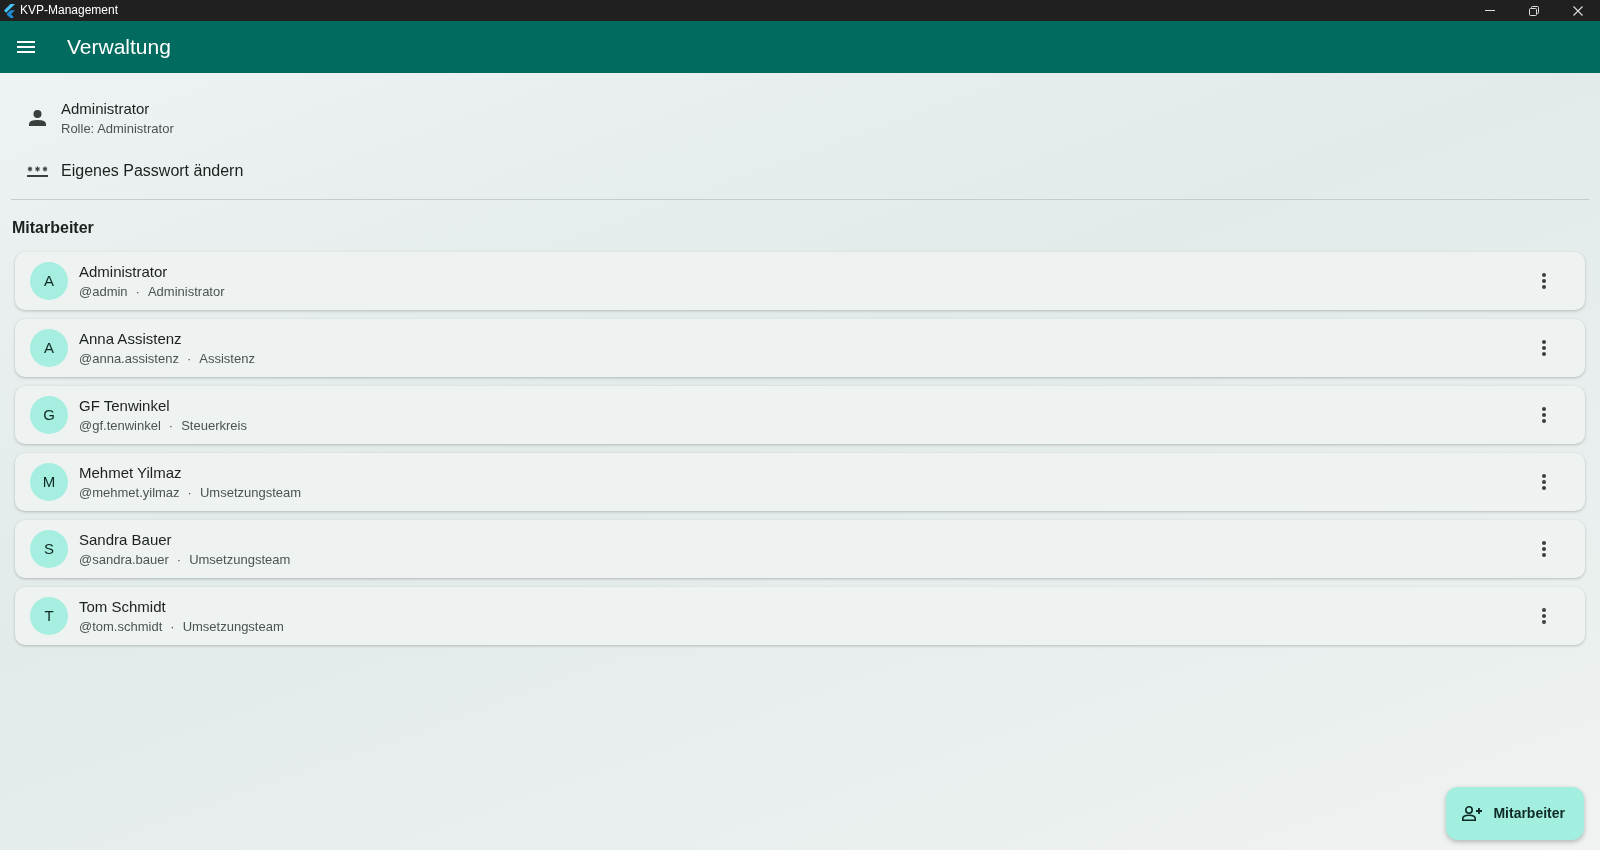 The height and width of the screenshot is (850, 1600). I want to click on section-heading: Mitarbeiter, so click(53, 228).